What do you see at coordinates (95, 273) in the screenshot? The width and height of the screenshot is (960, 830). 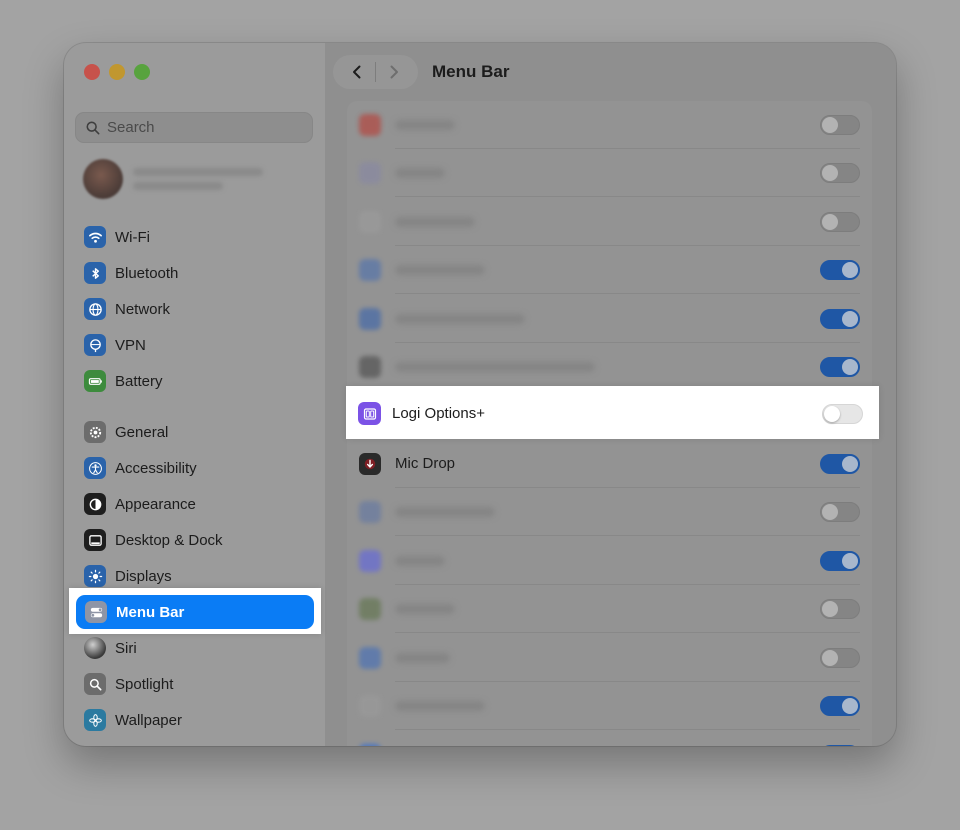 I see `bluetooth-icon` at bounding box center [95, 273].